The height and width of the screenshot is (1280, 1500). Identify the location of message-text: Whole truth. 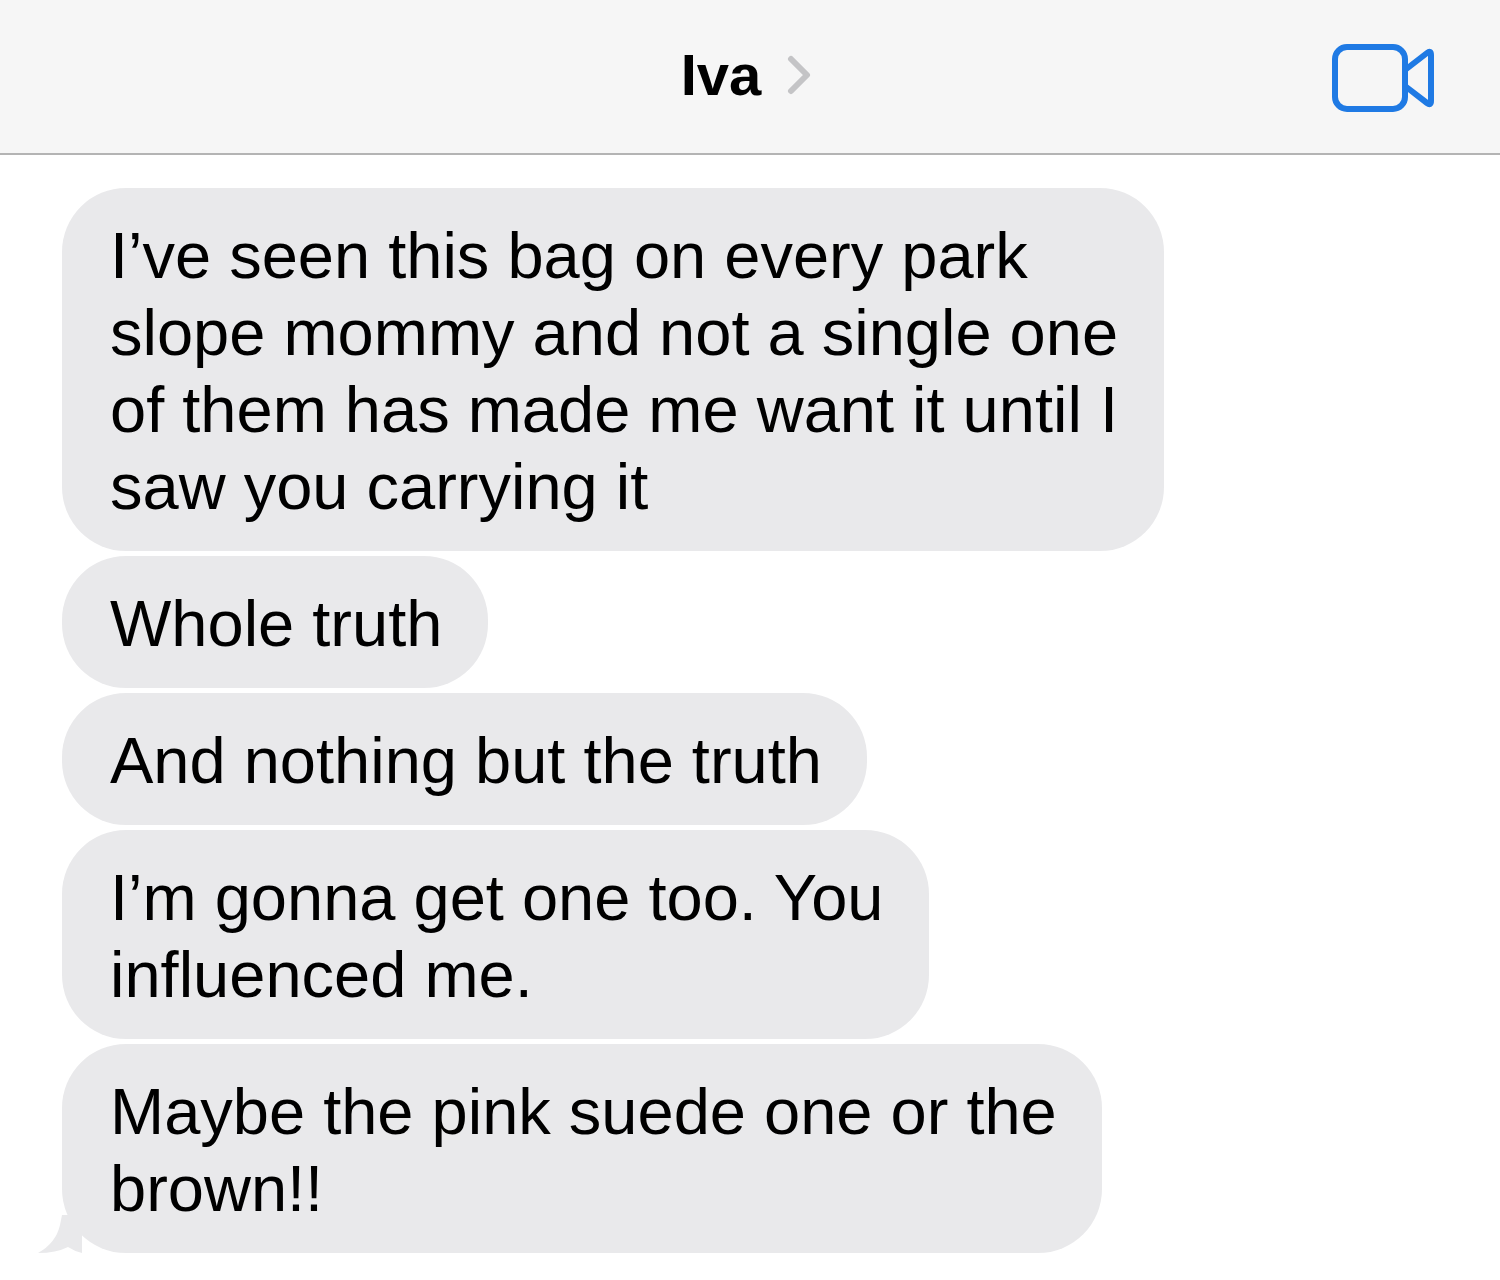
(277, 624).